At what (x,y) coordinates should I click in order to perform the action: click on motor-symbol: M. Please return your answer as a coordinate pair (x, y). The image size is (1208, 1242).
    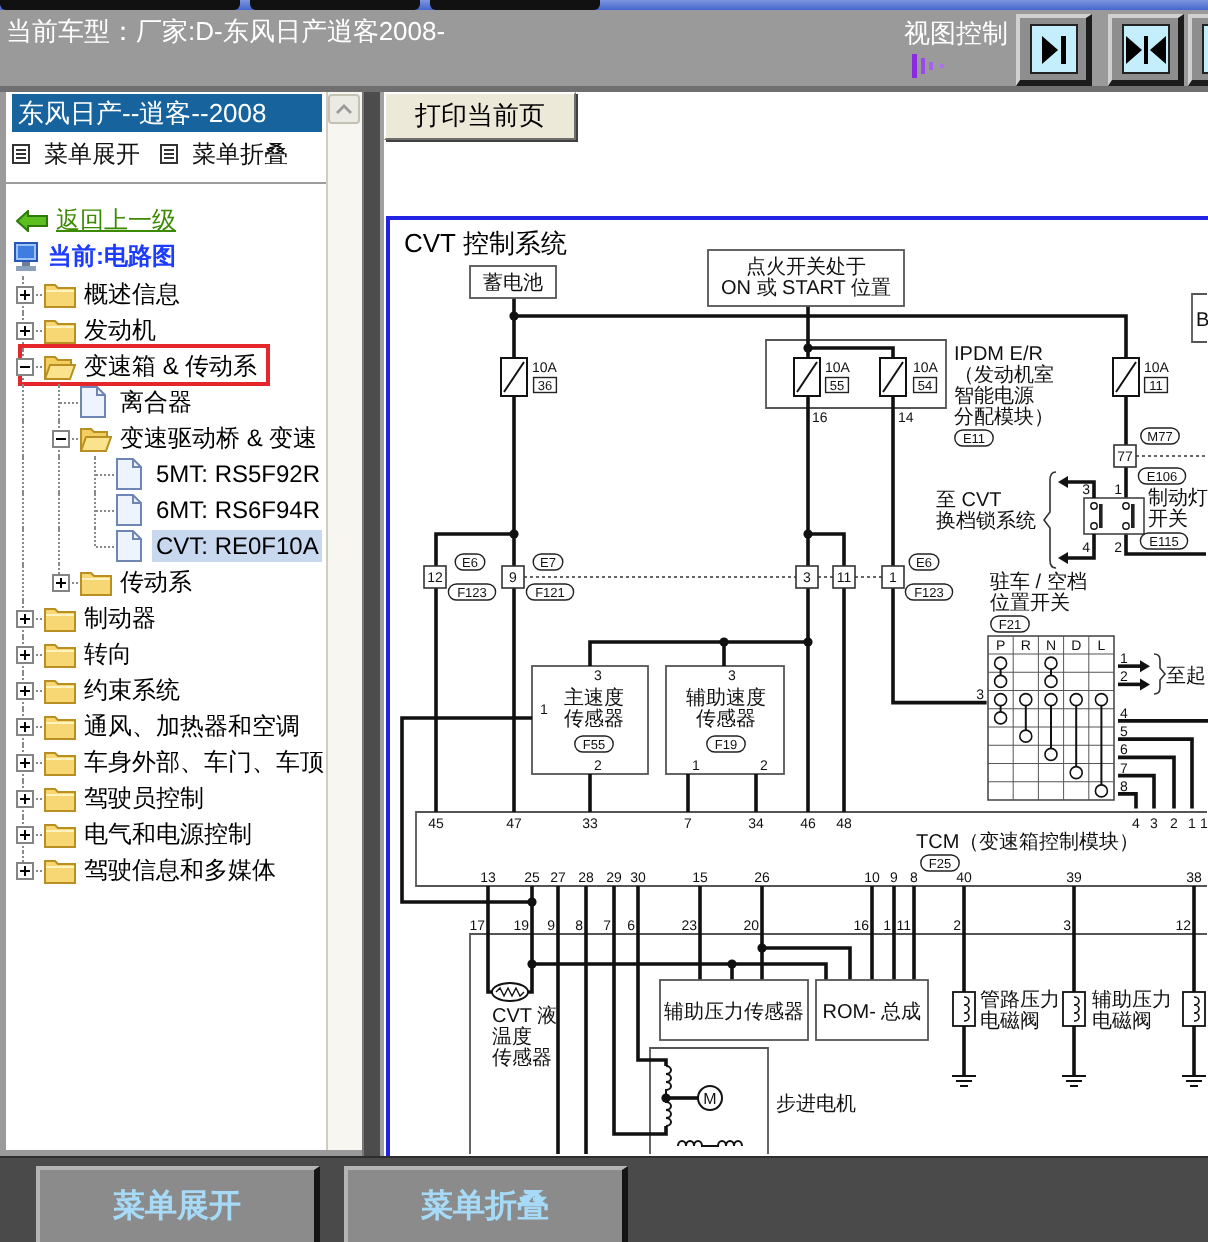
    Looking at the image, I should click on (710, 1098).